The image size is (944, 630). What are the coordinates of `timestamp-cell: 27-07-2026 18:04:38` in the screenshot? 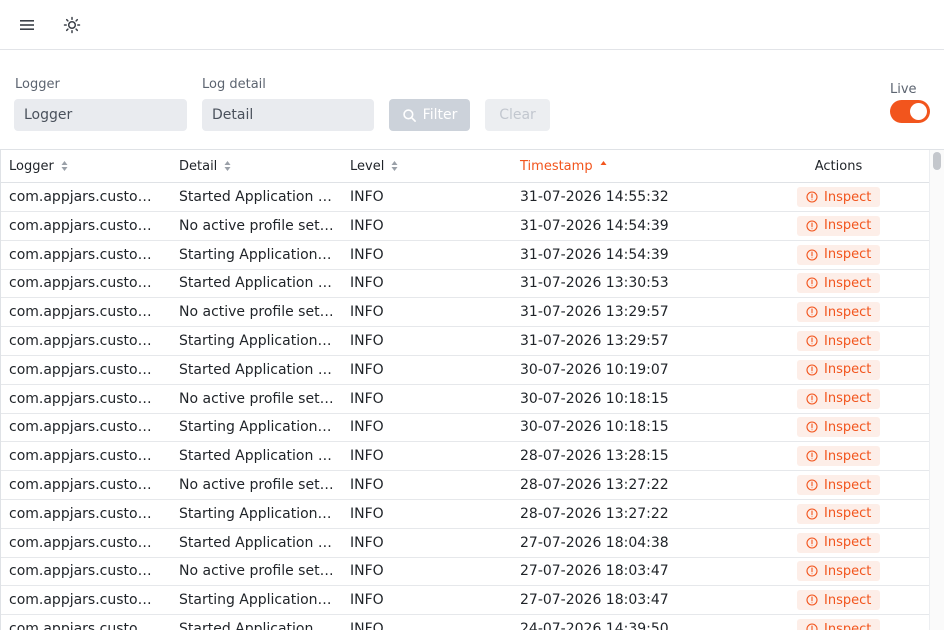 It's located at (594, 542).